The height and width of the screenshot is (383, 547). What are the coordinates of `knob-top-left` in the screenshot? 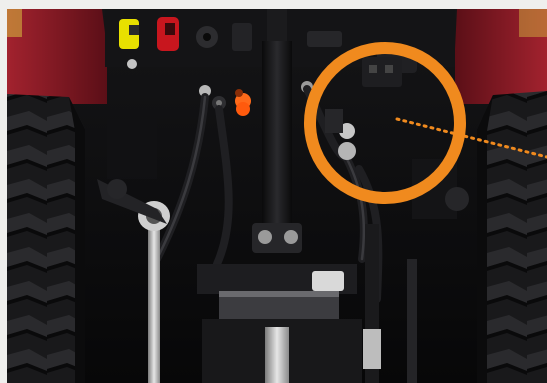 It's located at (132, 64).